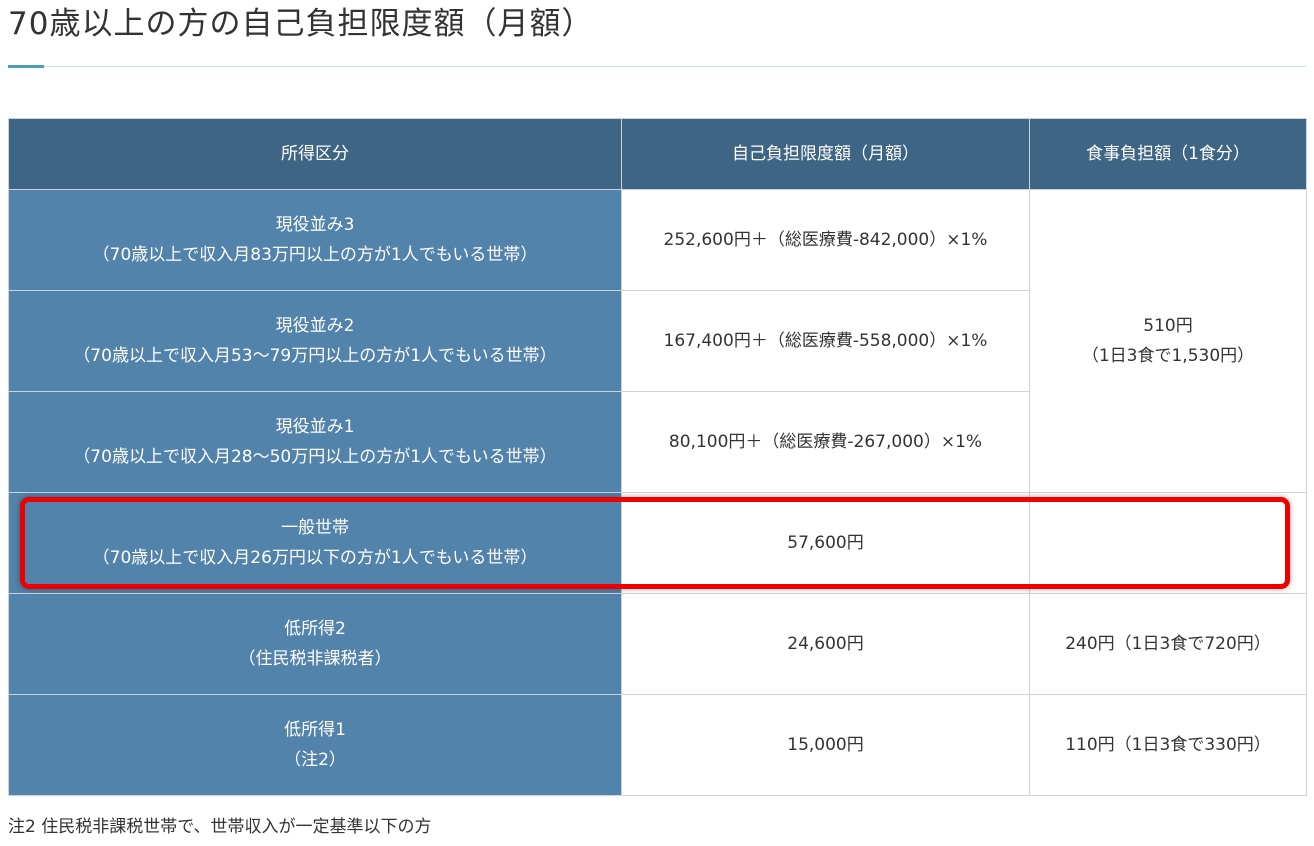 The height and width of the screenshot is (846, 1314). I want to click on table-row: 低所得2 （住民税非課税者） 24,600円 240円（1日3食で720円）, so click(657, 644).